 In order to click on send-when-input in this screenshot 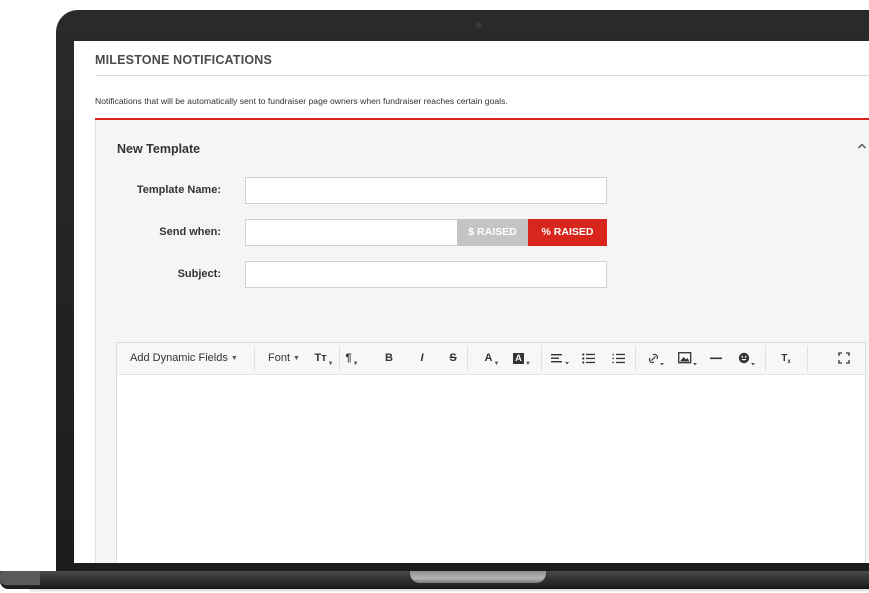, I will do `click(351, 232)`.